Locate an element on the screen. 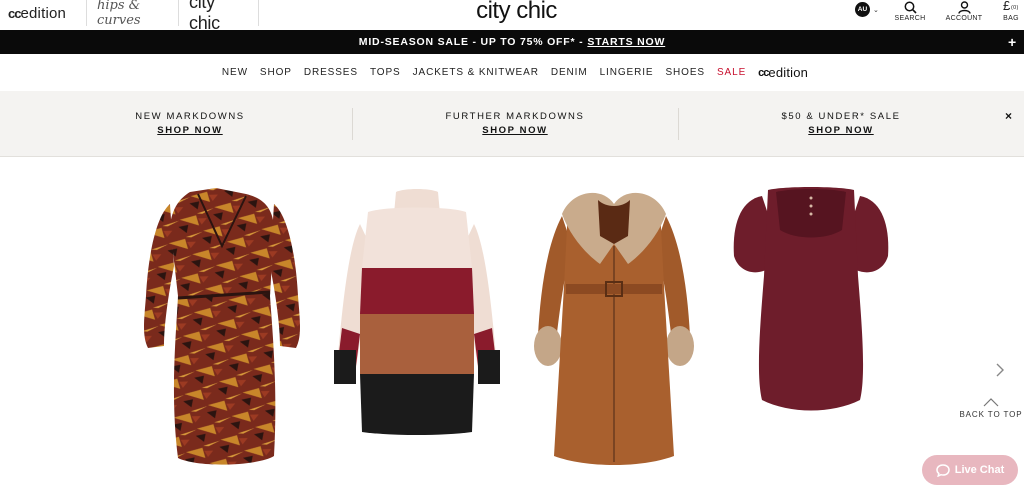  banner-title: FURTHER MARKDOWNS is located at coordinates (515, 116).